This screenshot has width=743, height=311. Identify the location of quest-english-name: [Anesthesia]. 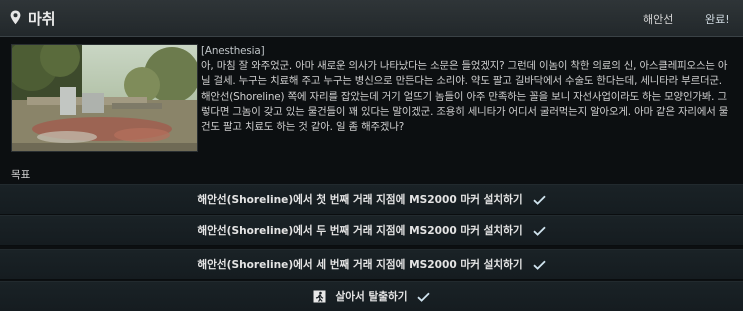
(233, 51).